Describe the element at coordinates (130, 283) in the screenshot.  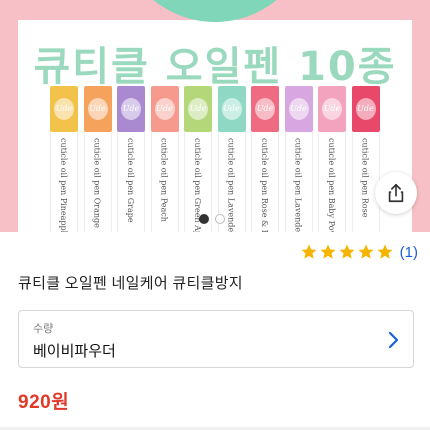
I see `product-title: 큐티클 오일펜 네일케어 큐티클방지` at that location.